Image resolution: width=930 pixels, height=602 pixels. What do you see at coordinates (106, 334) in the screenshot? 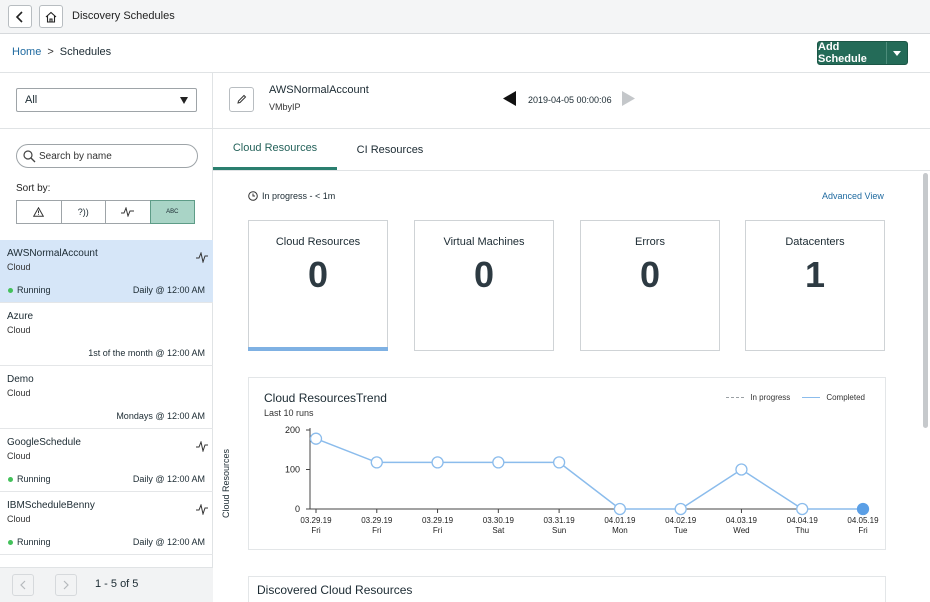
I see `list-item: Azure Cloud 1st of the month @ 12:00 AM` at bounding box center [106, 334].